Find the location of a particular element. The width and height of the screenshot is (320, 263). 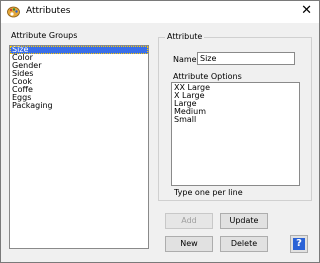

close-icon: ✕ is located at coordinates (306, 11).